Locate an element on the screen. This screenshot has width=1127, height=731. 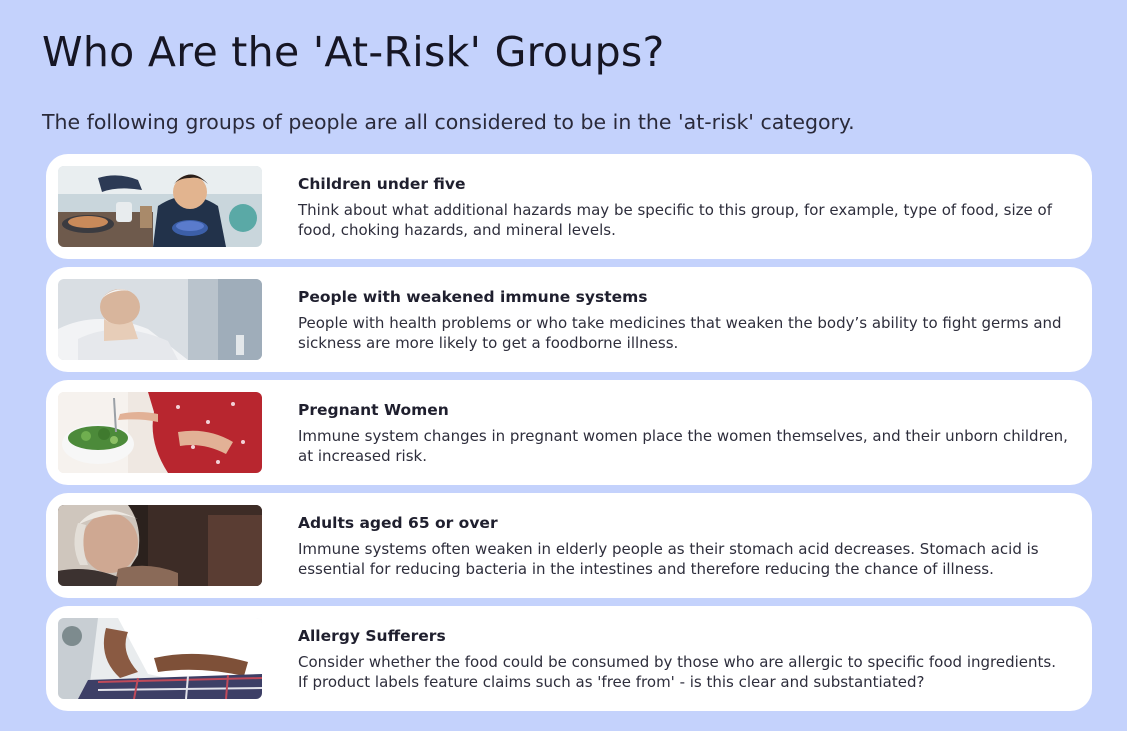
elderly-woman-portrait-photo is located at coordinates (160, 545).